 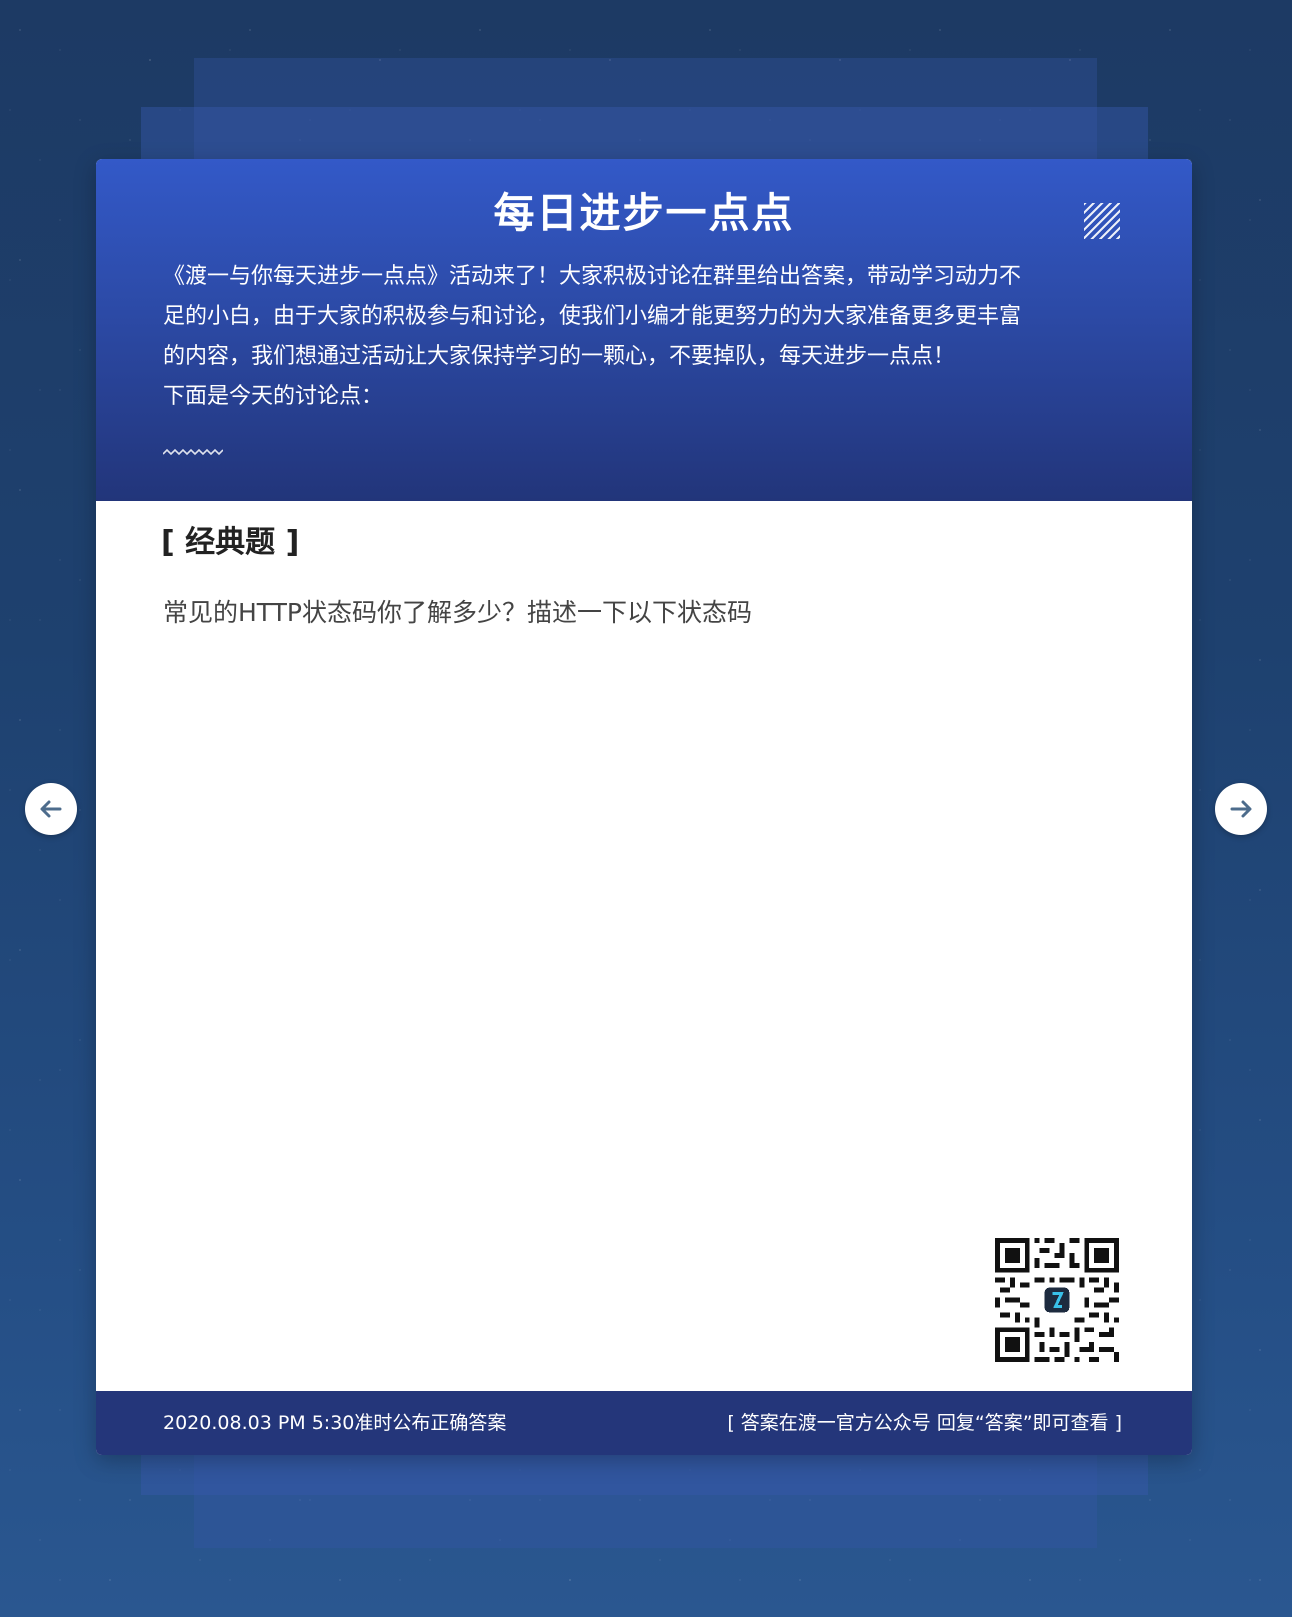 I want to click on page-title: 每日进步一点点, so click(x=644, y=213).